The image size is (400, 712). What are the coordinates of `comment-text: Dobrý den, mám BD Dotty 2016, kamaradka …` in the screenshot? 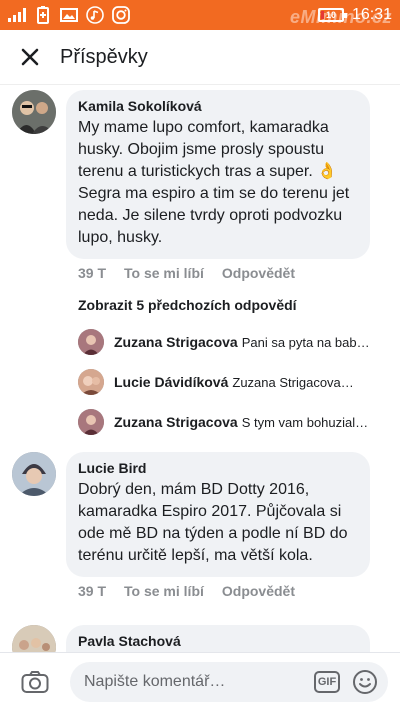 It's located at (213, 522).